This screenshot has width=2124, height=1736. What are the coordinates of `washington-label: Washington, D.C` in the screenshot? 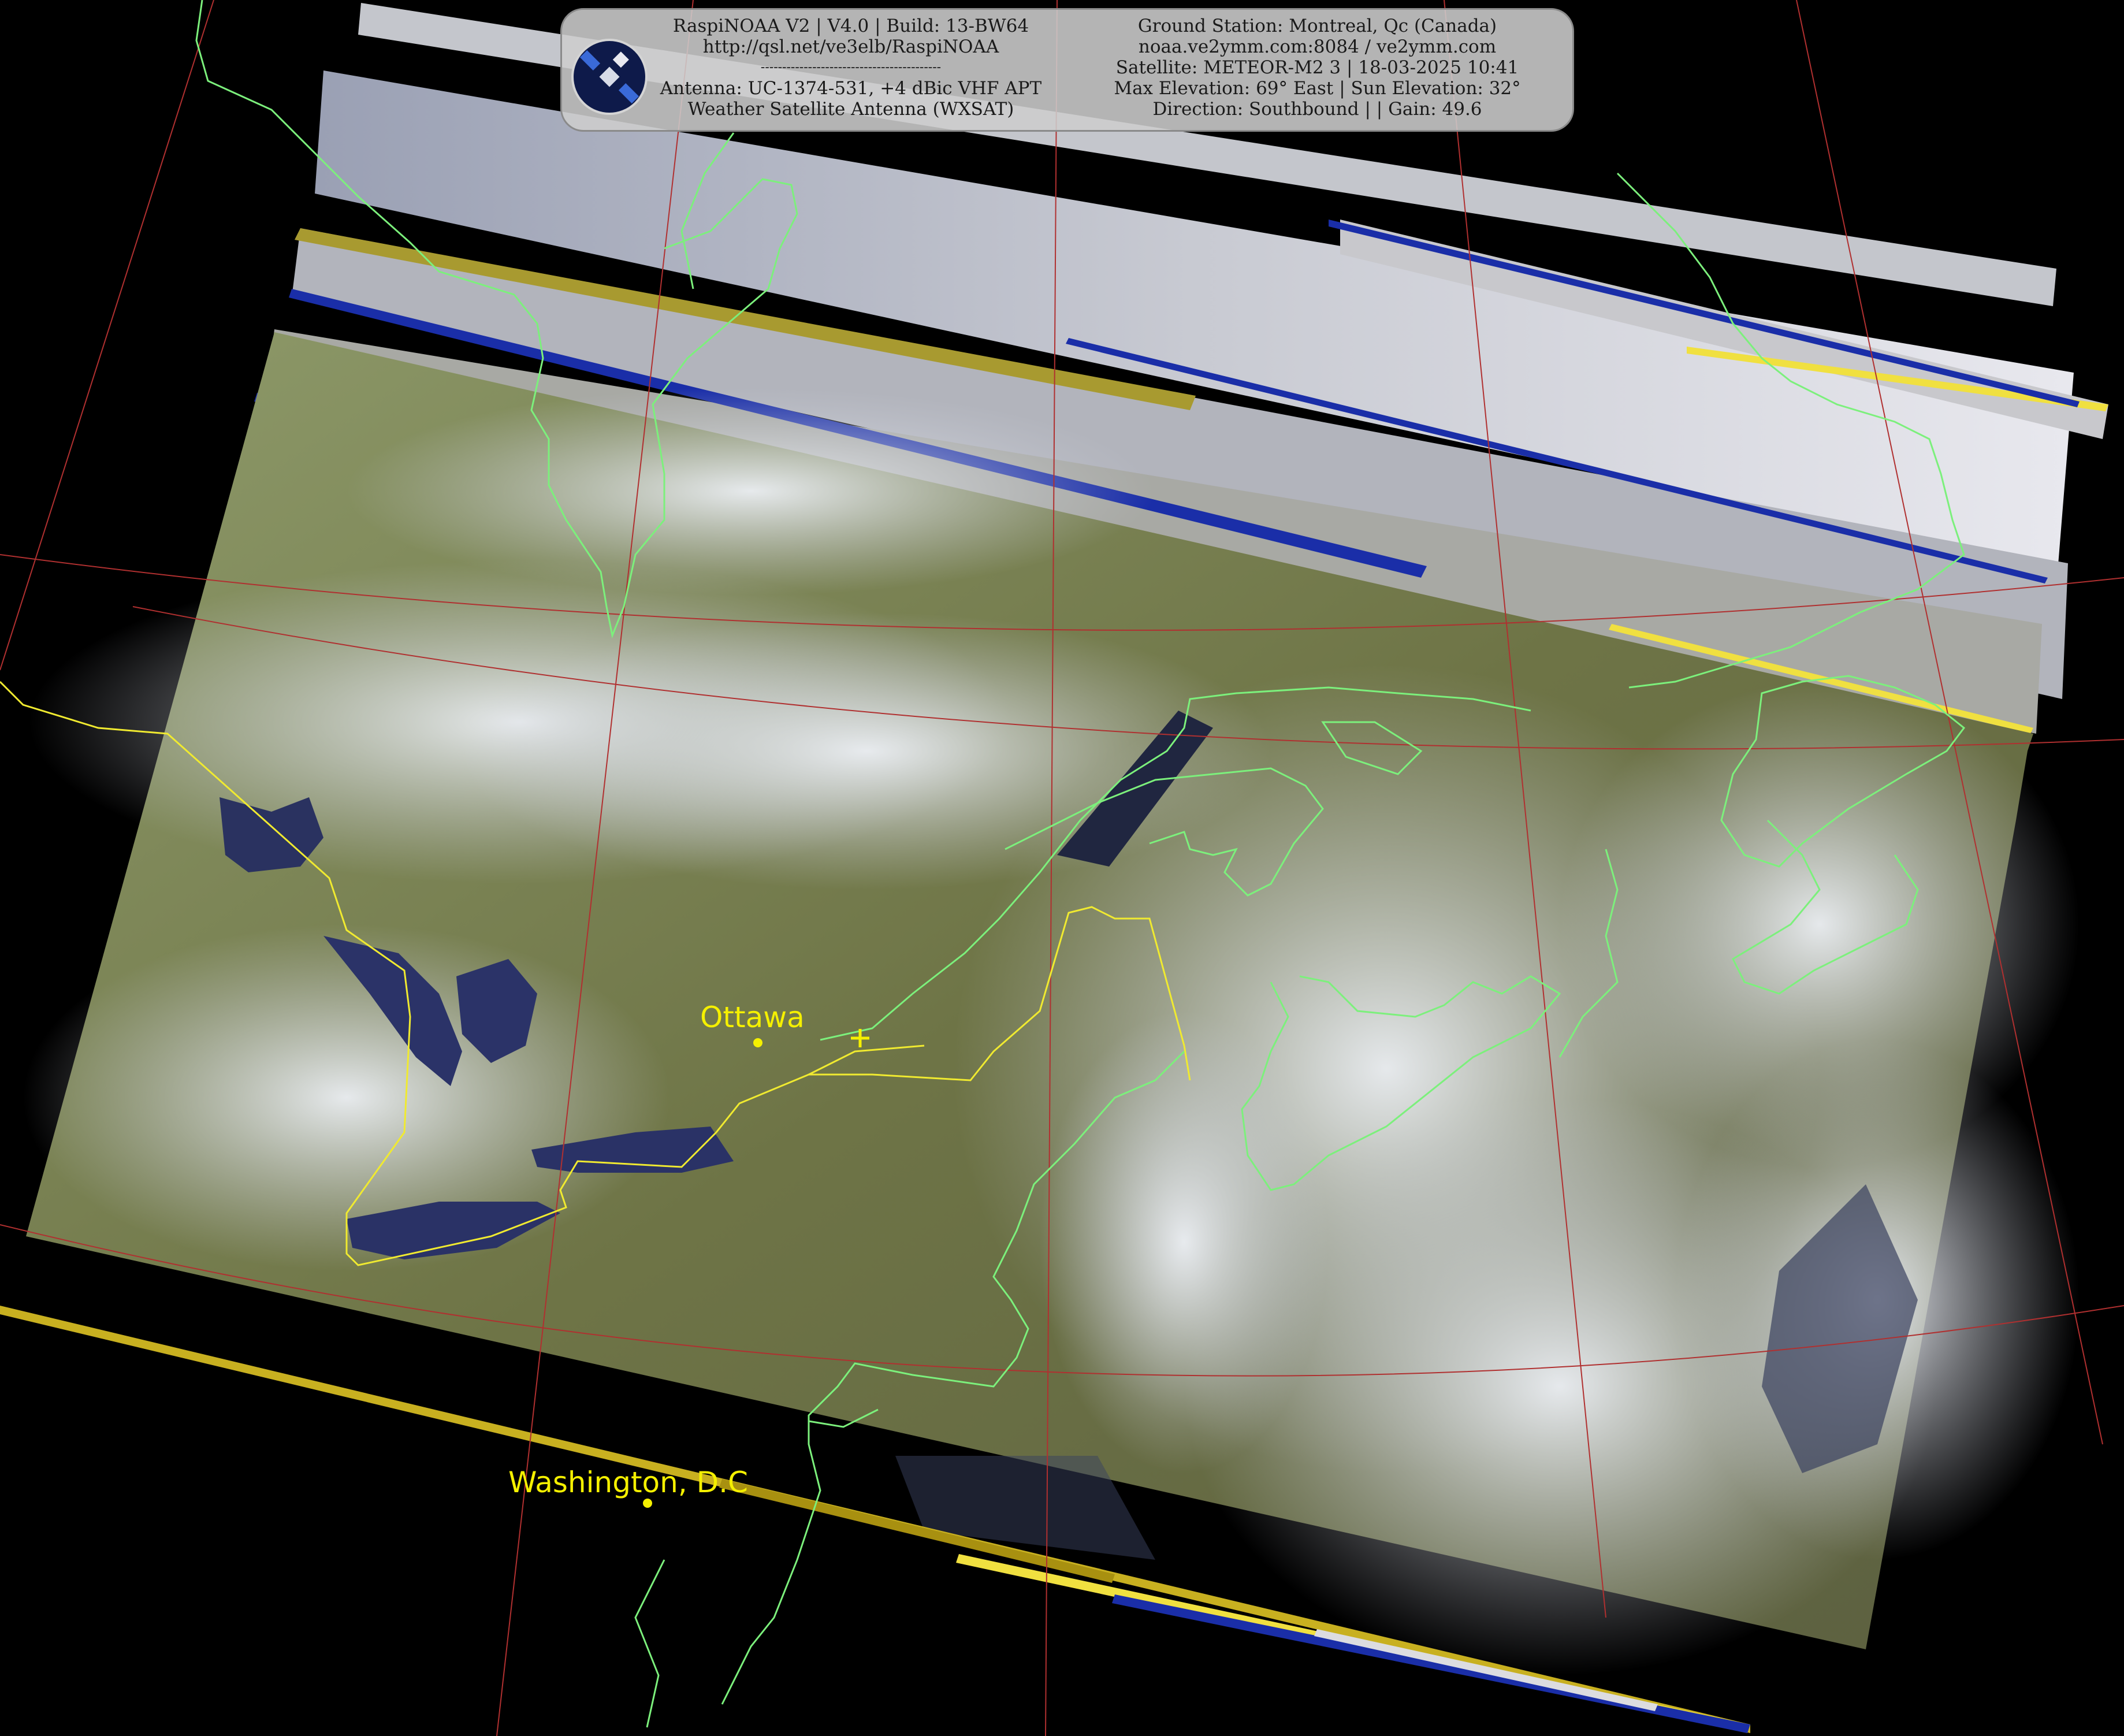 It's located at (628, 1482).